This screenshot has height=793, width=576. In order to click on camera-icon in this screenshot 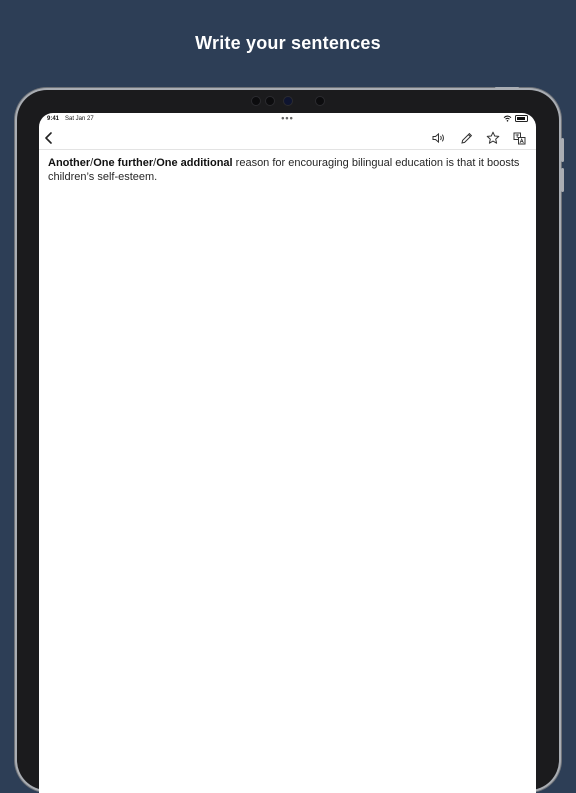, I will do `click(288, 101)`.